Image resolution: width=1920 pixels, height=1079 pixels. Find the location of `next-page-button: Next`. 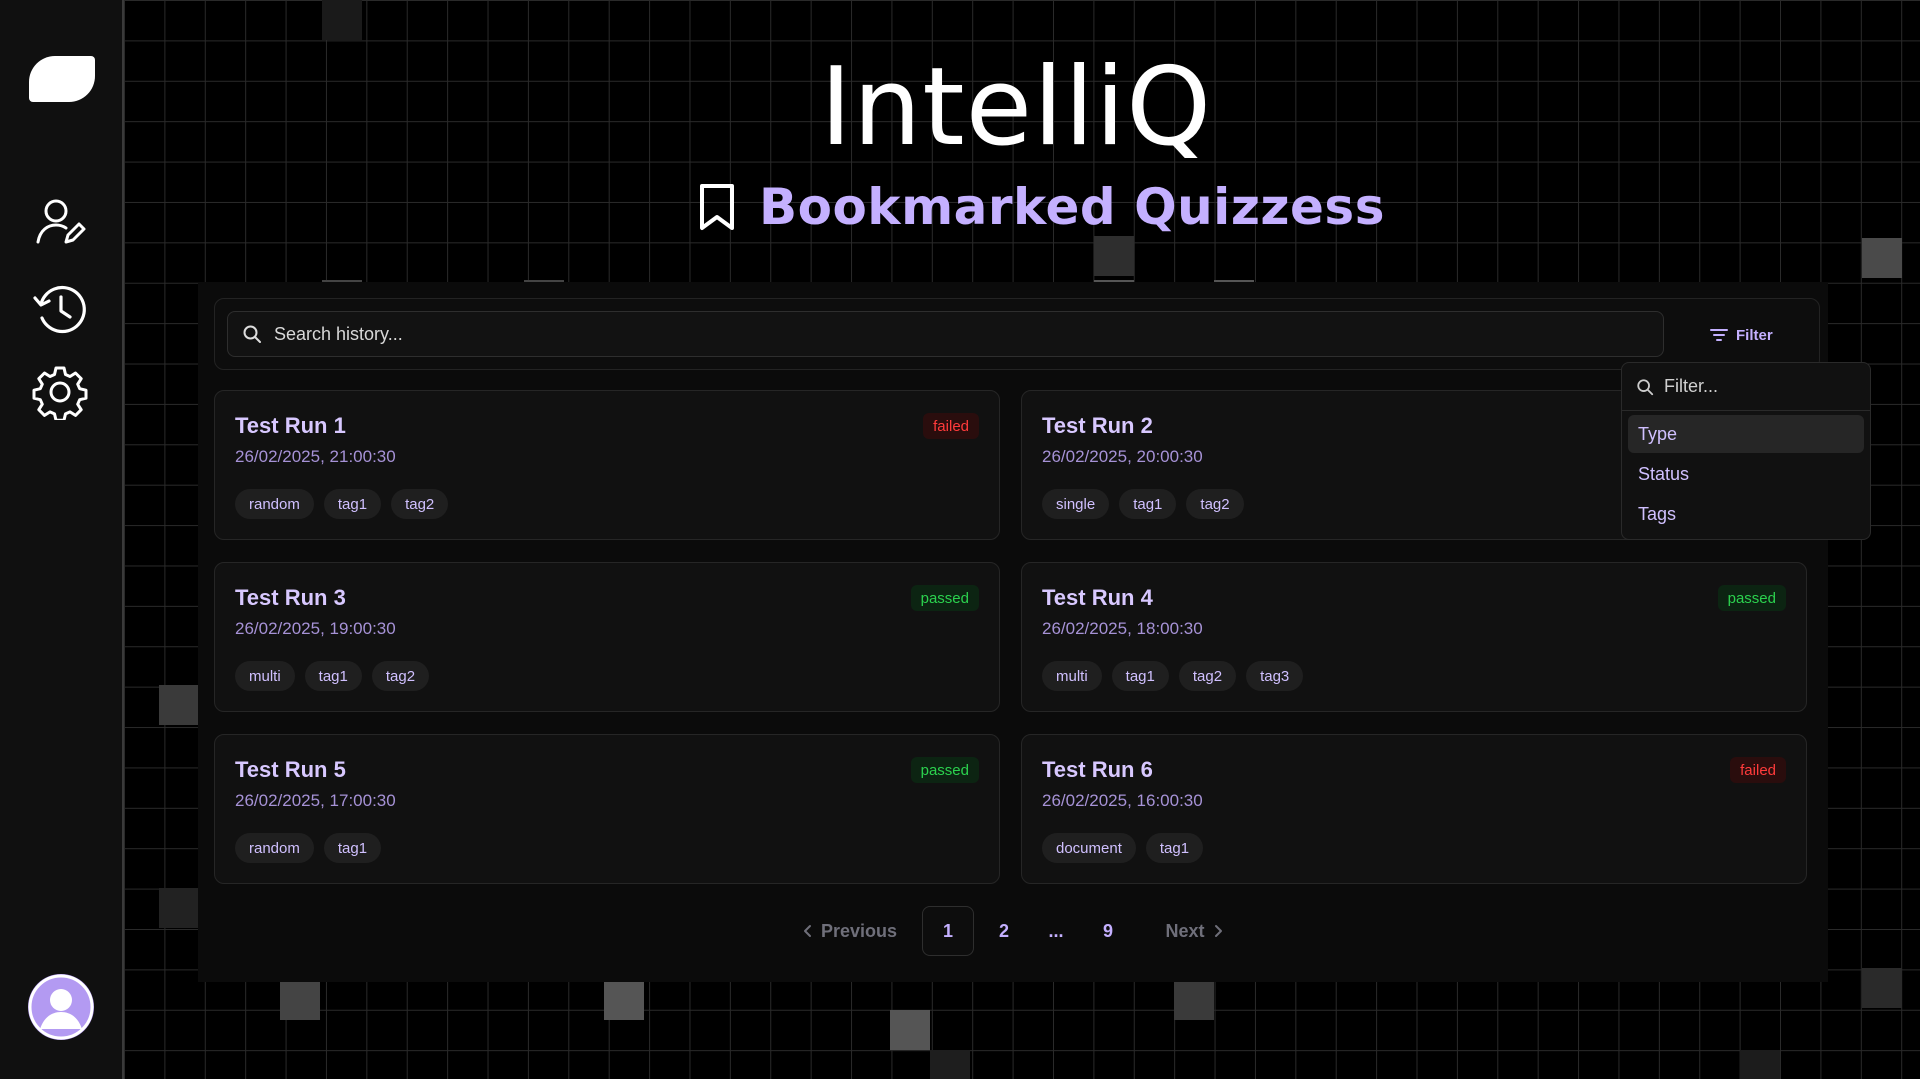

next-page-button: Next is located at coordinates (1194, 931).